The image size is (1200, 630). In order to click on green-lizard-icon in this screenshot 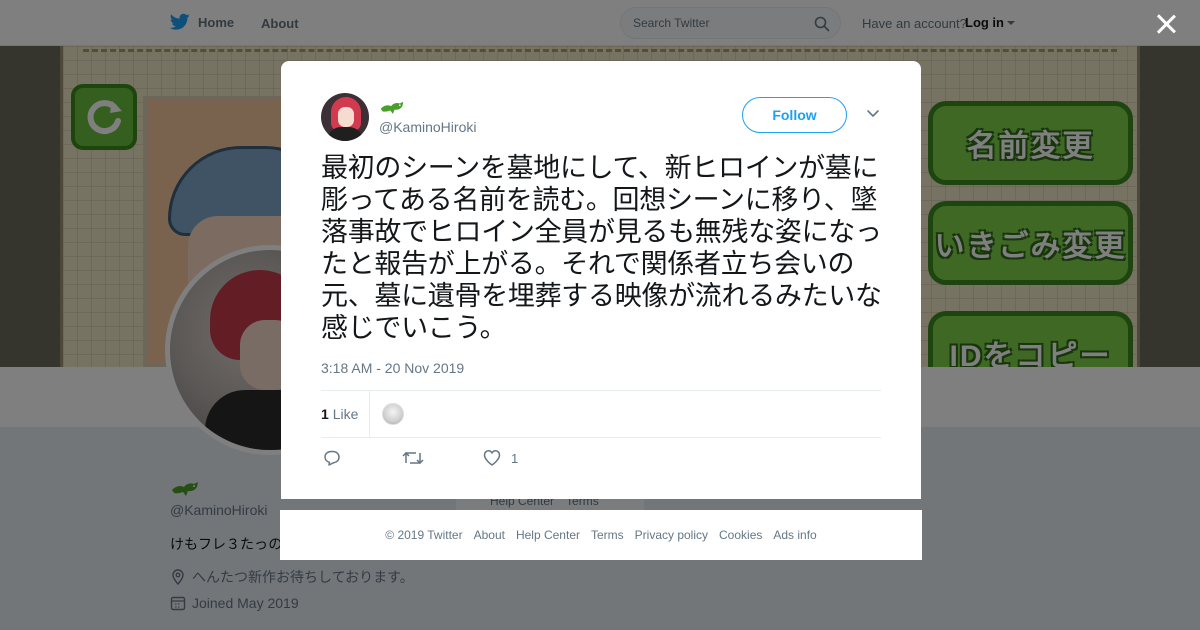, I will do `click(392, 107)`.